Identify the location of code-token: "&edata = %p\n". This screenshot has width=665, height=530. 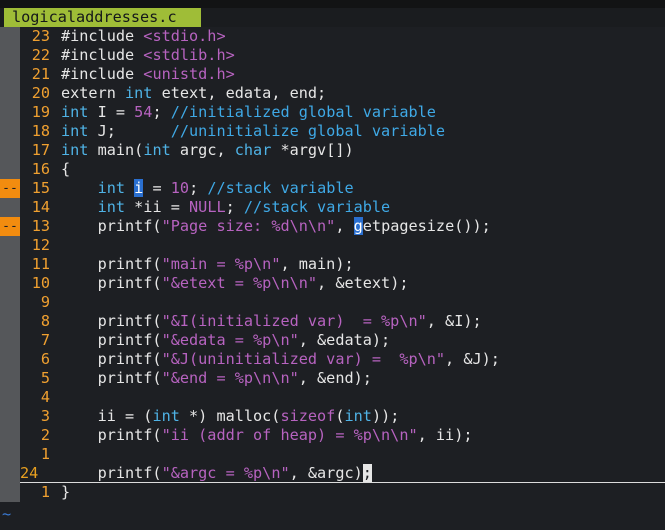
(230, 340).